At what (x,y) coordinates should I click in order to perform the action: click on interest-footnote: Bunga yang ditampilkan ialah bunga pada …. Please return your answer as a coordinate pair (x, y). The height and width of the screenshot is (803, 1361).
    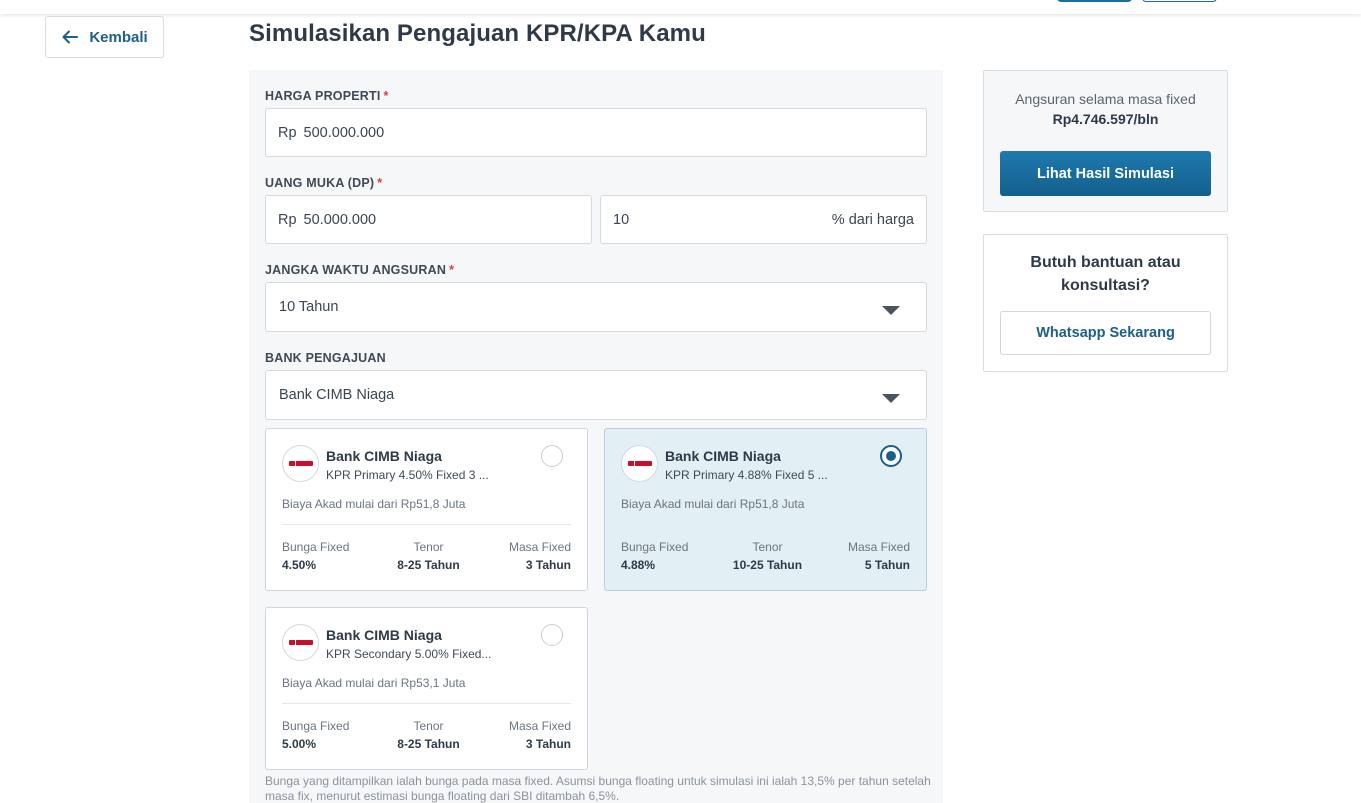
    Looking at the image, I should click on (598, 788).